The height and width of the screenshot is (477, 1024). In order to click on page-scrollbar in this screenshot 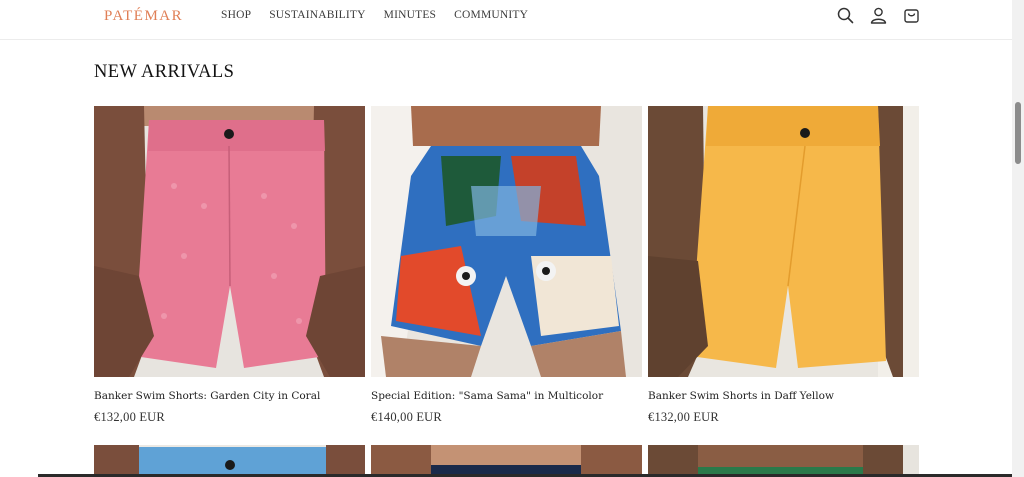, I will do `click(1018, 238)`.